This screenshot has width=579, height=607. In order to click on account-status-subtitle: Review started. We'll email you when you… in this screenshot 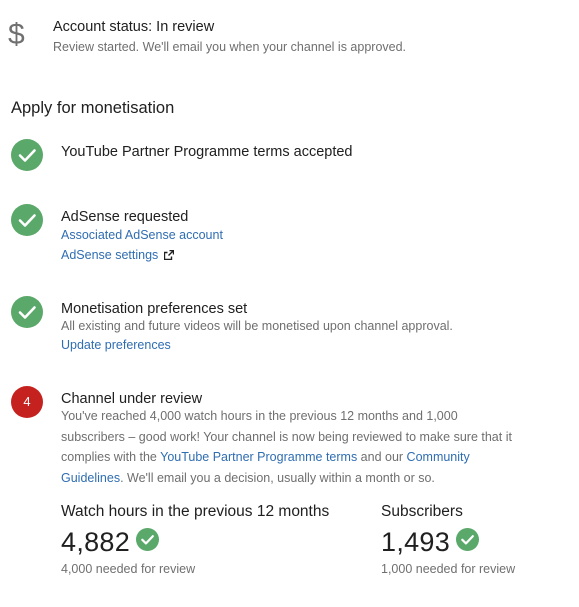, I will do `click(230, 47)`.